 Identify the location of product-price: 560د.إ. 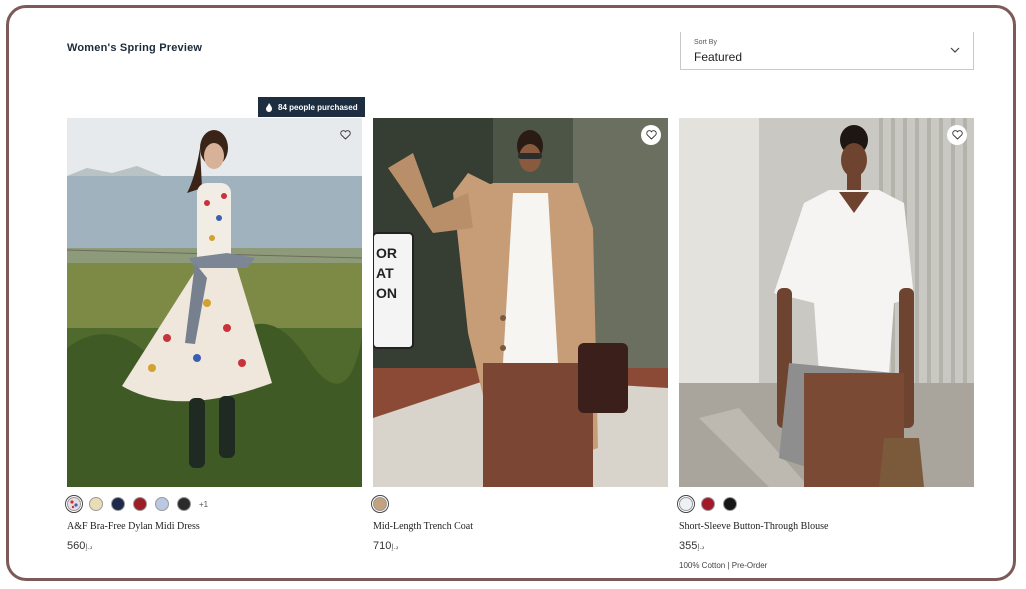
(214, 546).